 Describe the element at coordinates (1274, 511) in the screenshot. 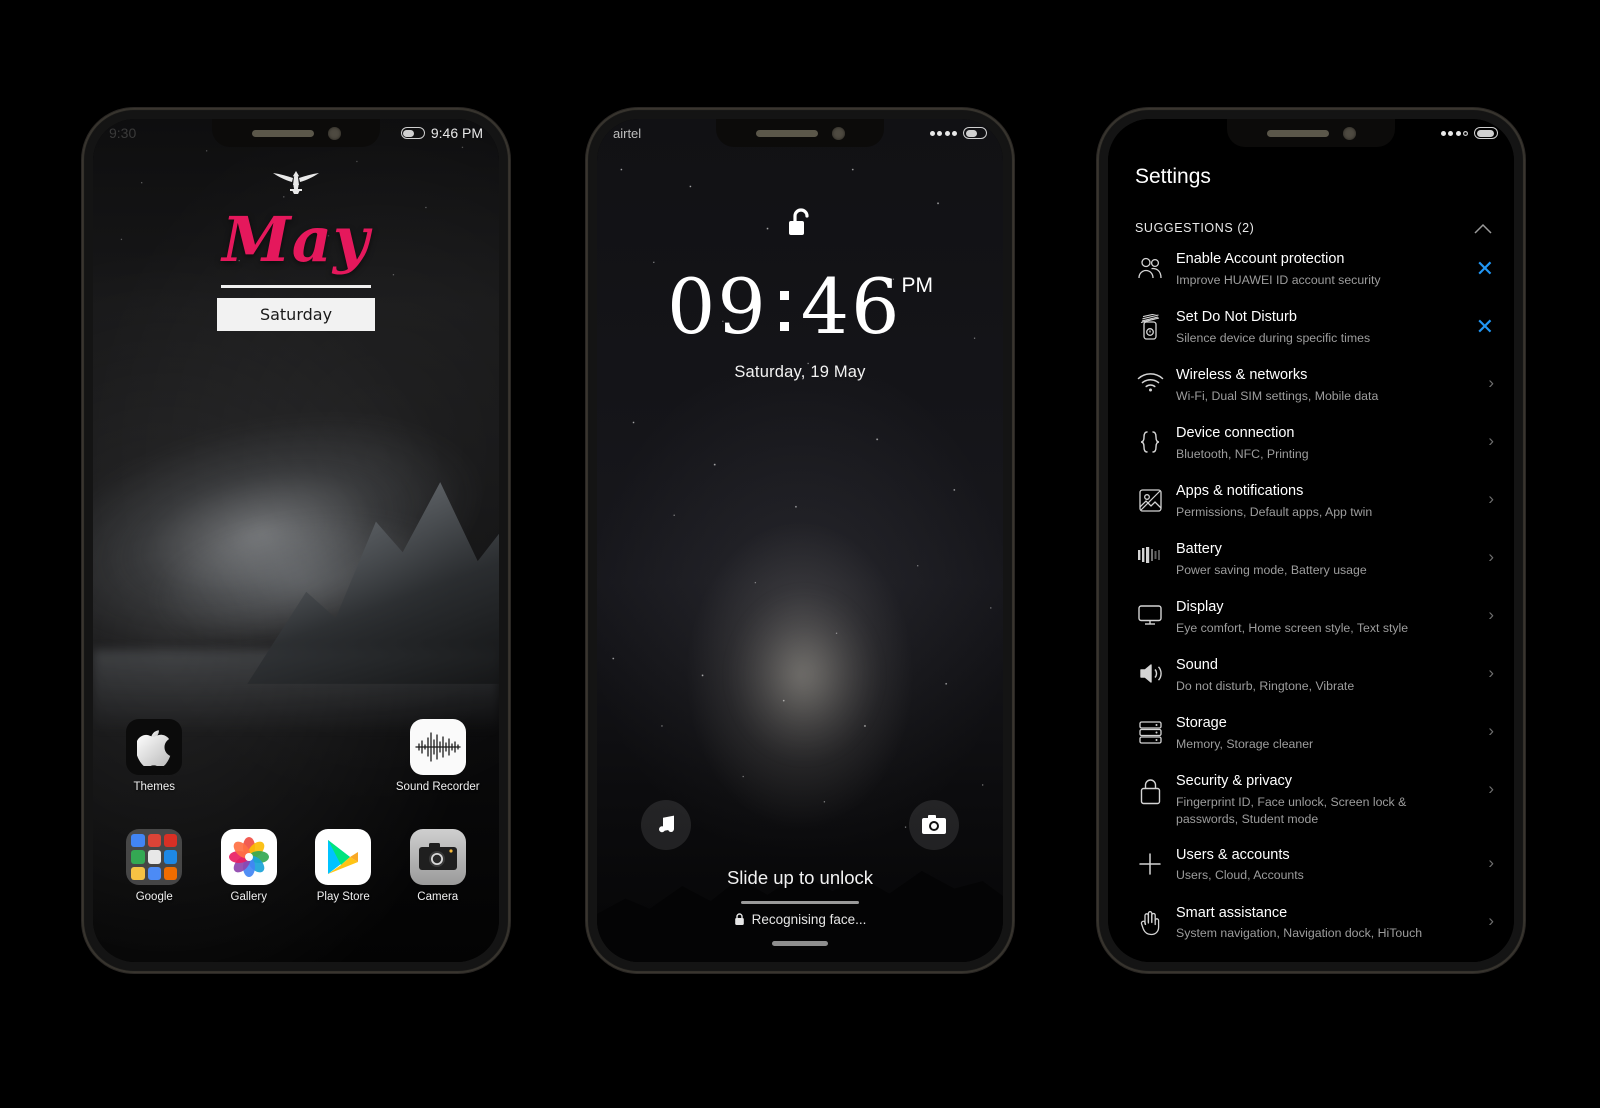

I see `settings-row-subtitle: Permissions, Default apps, App twin` at that location.